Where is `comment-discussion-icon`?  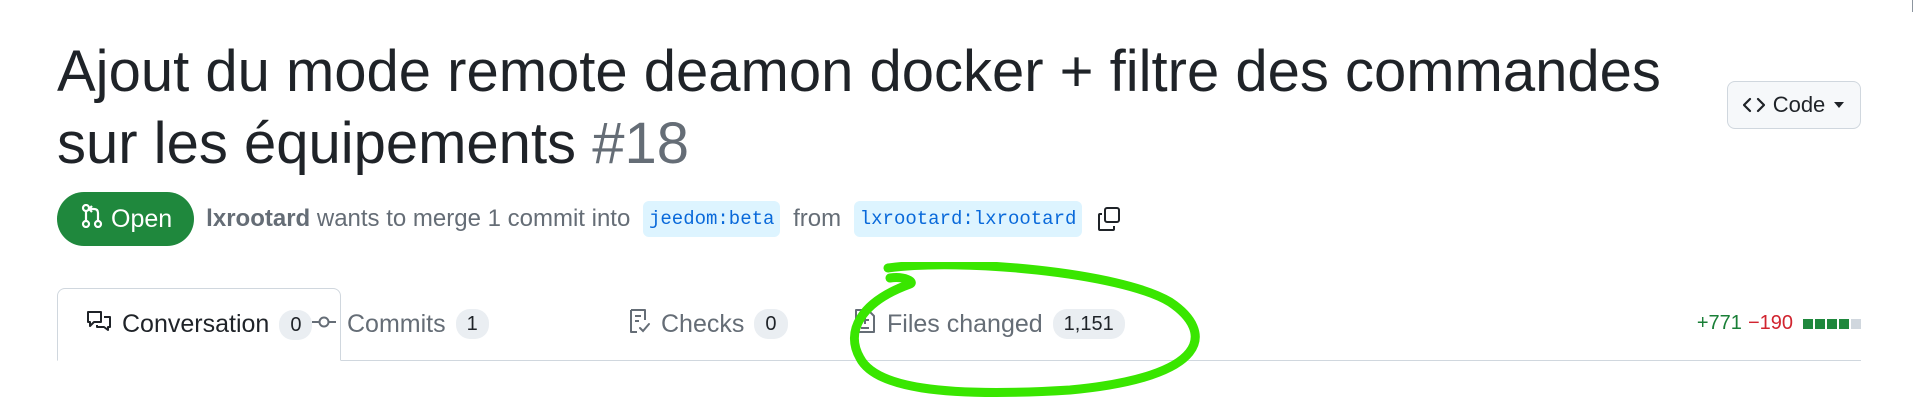
comment-discussion-icon is located at coordinates (99, 324).